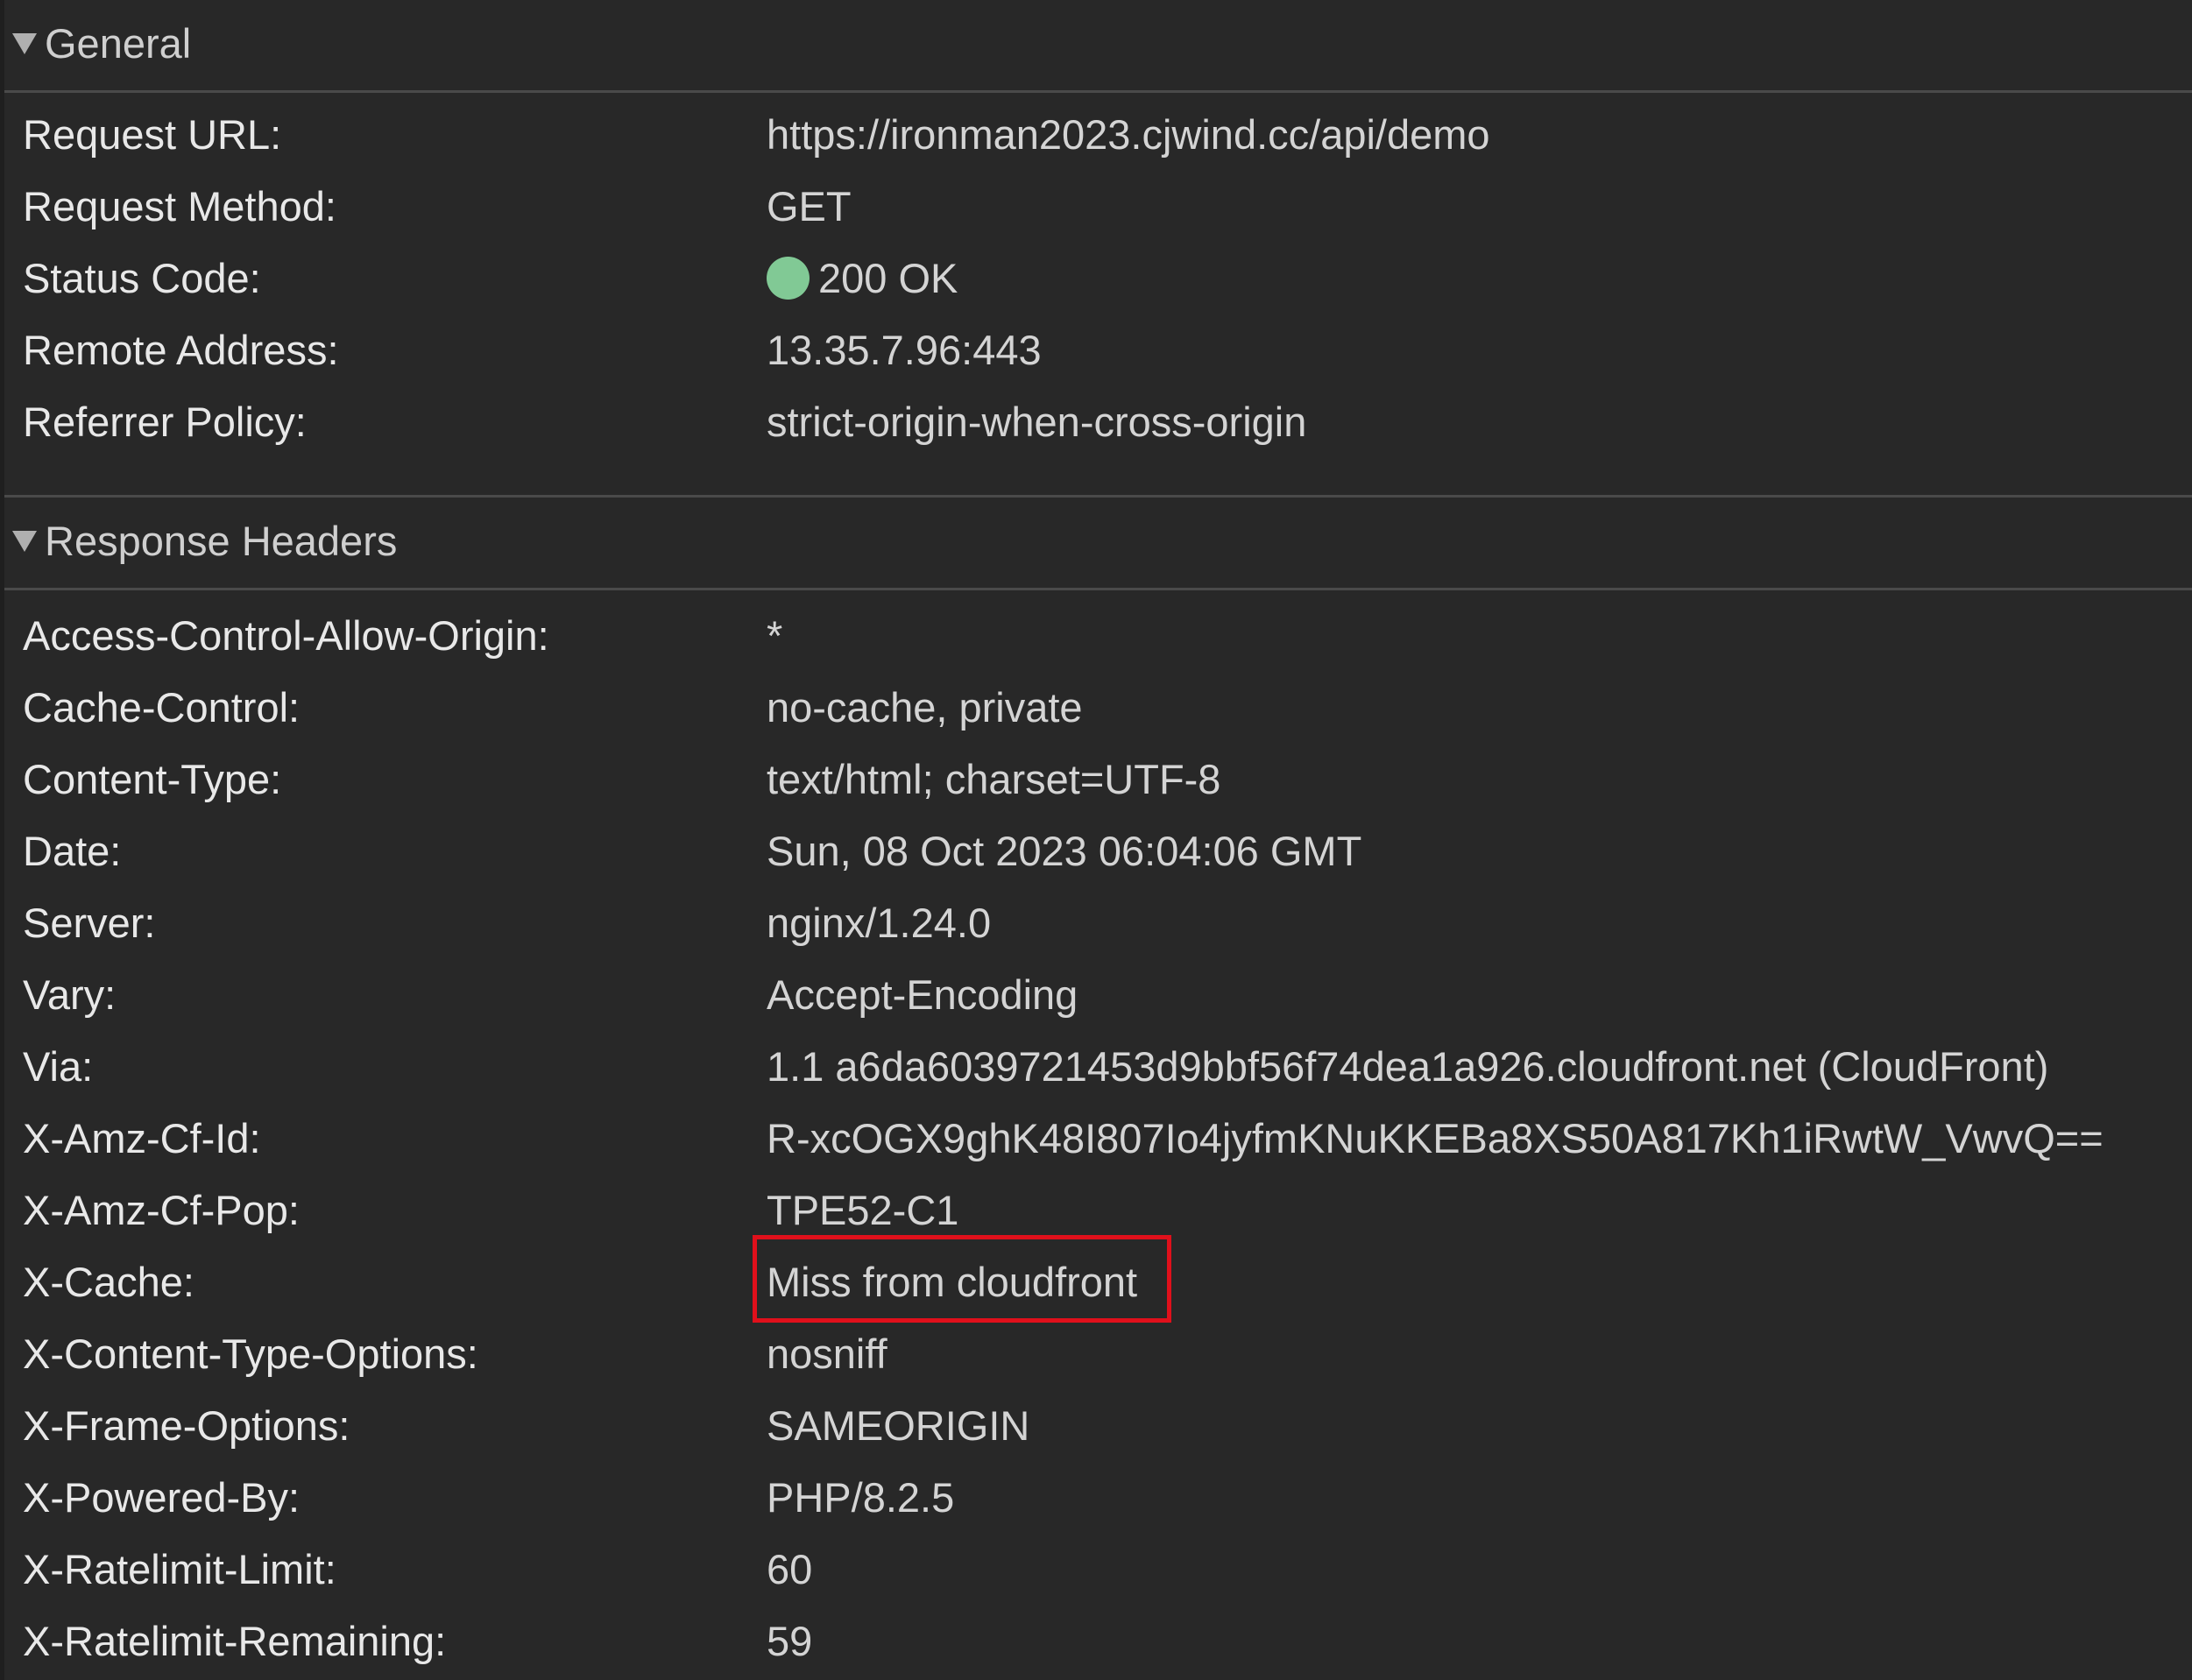 This screenshot has height=1680, width=2192. Describe the element at coordinates (1098, 1426) in the screenshot. I see `header-row-x-frame-options: X-Frame-Options: SAMEORIGIN` at that location.